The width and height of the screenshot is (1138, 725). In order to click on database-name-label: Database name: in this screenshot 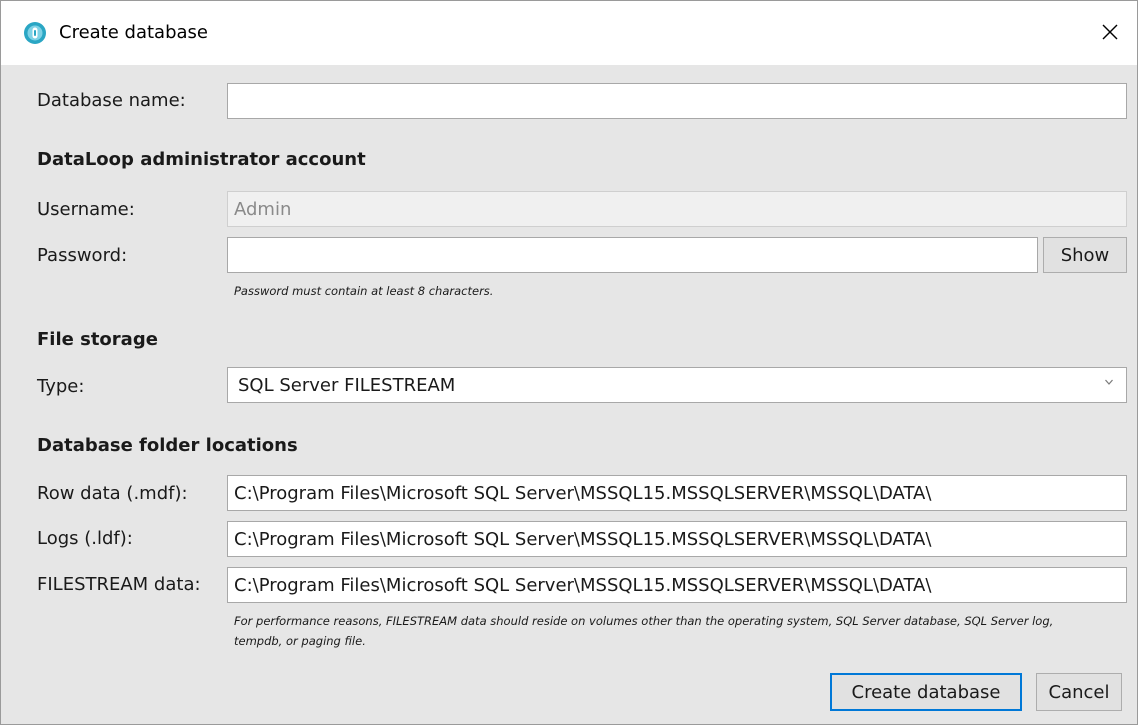, I will do `click(111, 100)`.